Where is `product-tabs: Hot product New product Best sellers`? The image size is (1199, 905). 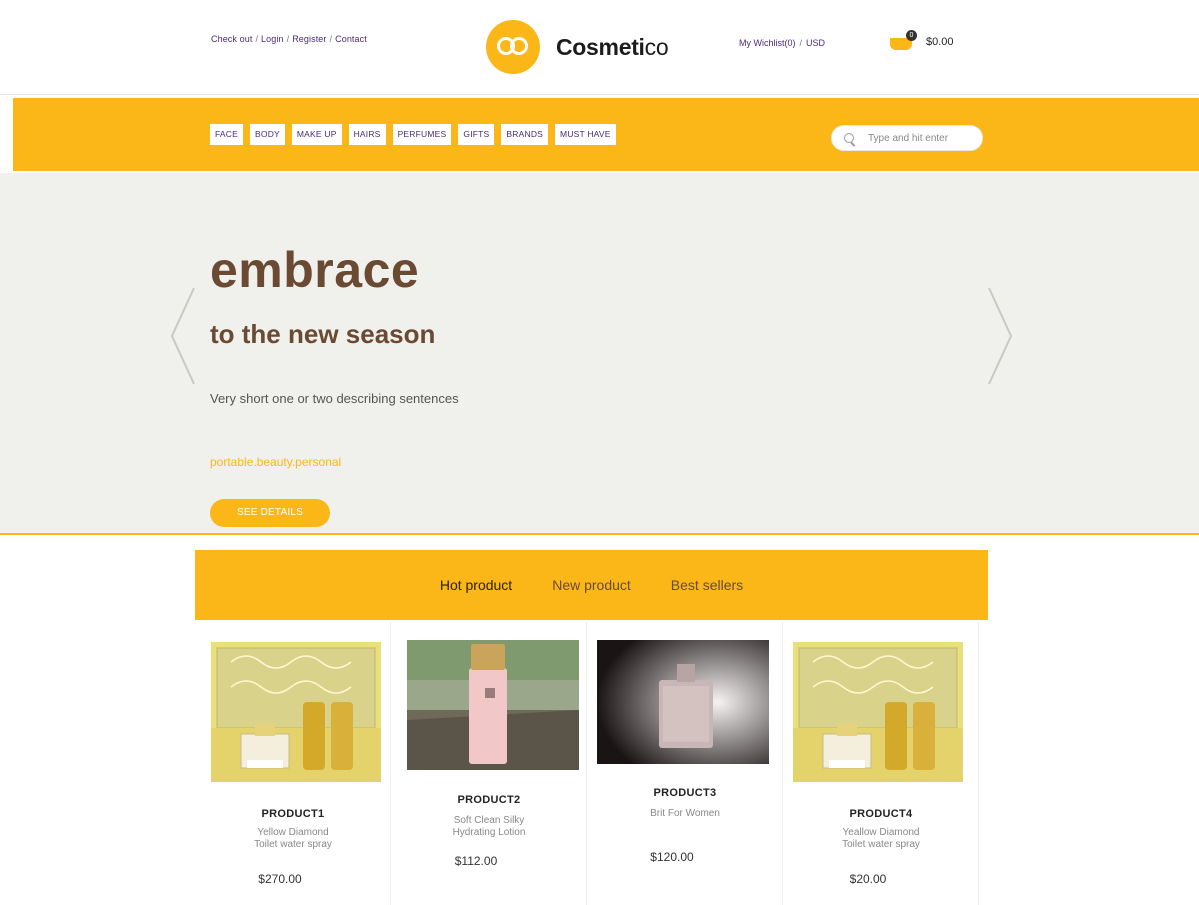
product-tabs: Hot product New product Best sellers is located at coordinates (591, 585).